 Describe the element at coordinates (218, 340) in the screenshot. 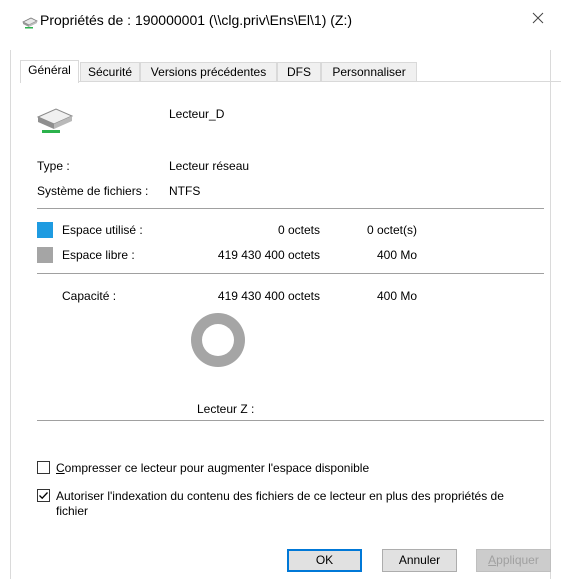

I see `usage-donut-chart` at that location.